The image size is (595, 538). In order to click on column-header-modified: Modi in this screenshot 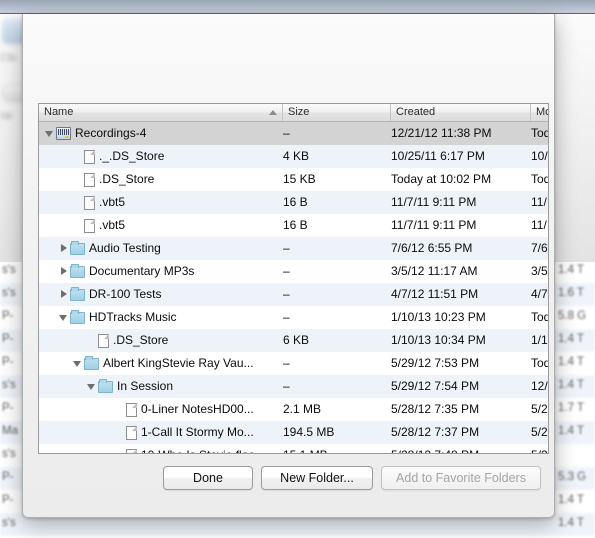, I will do `click(539, 112)`.